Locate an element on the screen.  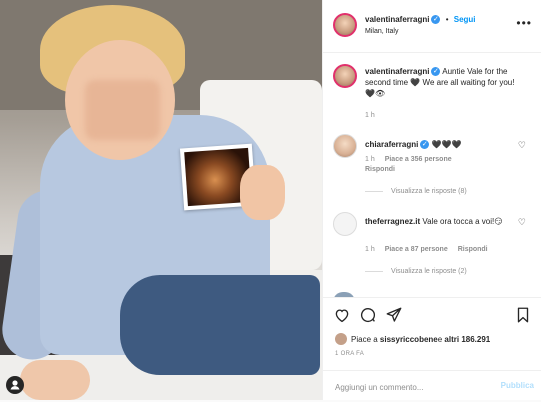
comment-reply-row: Rispondi is located at coordinates (384, 169).